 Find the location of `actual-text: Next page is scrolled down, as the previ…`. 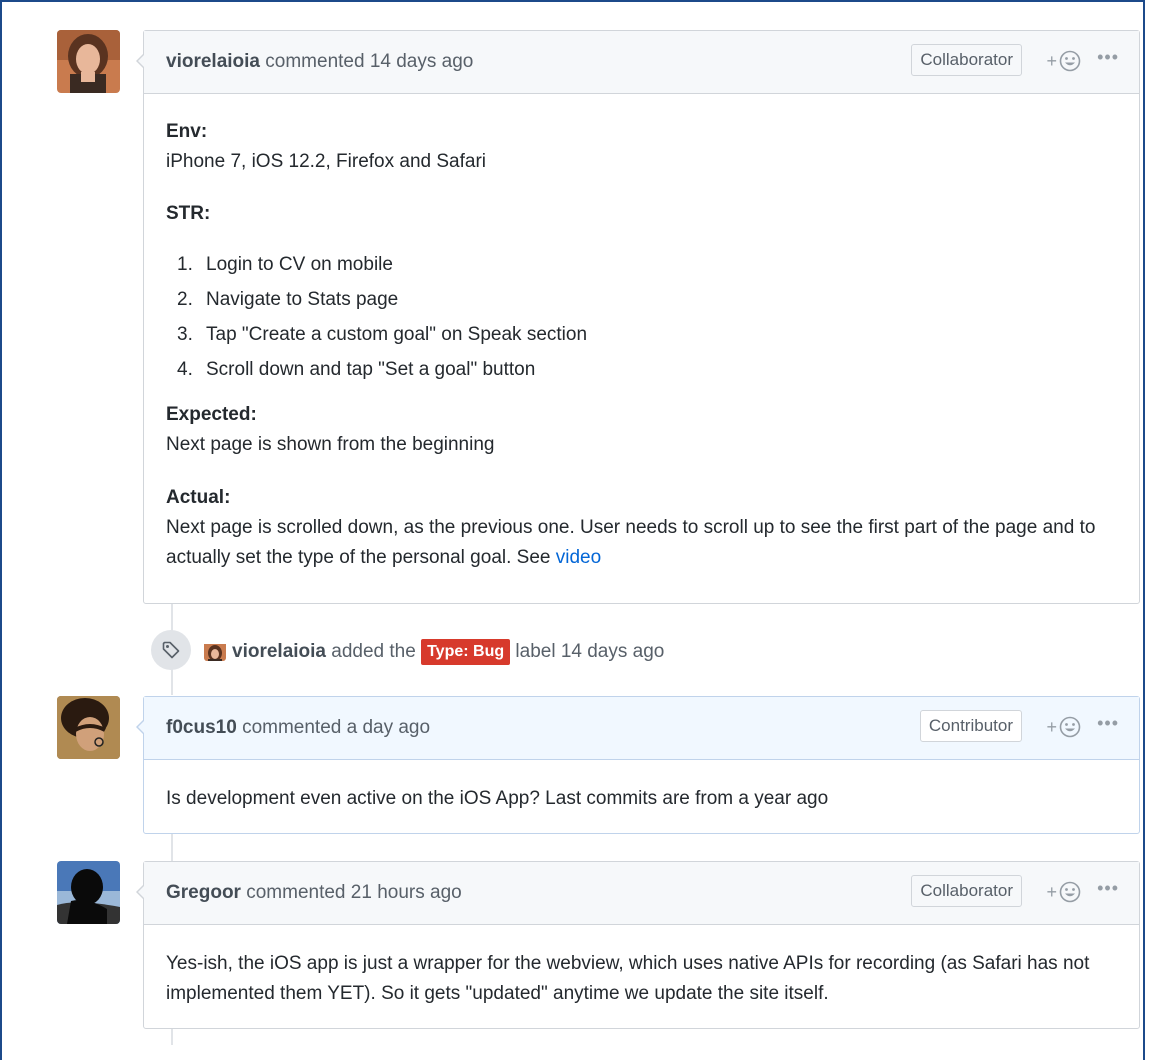

actual-text: Next page is scrolled down, as the previ… is located at coordinates (631, 542).